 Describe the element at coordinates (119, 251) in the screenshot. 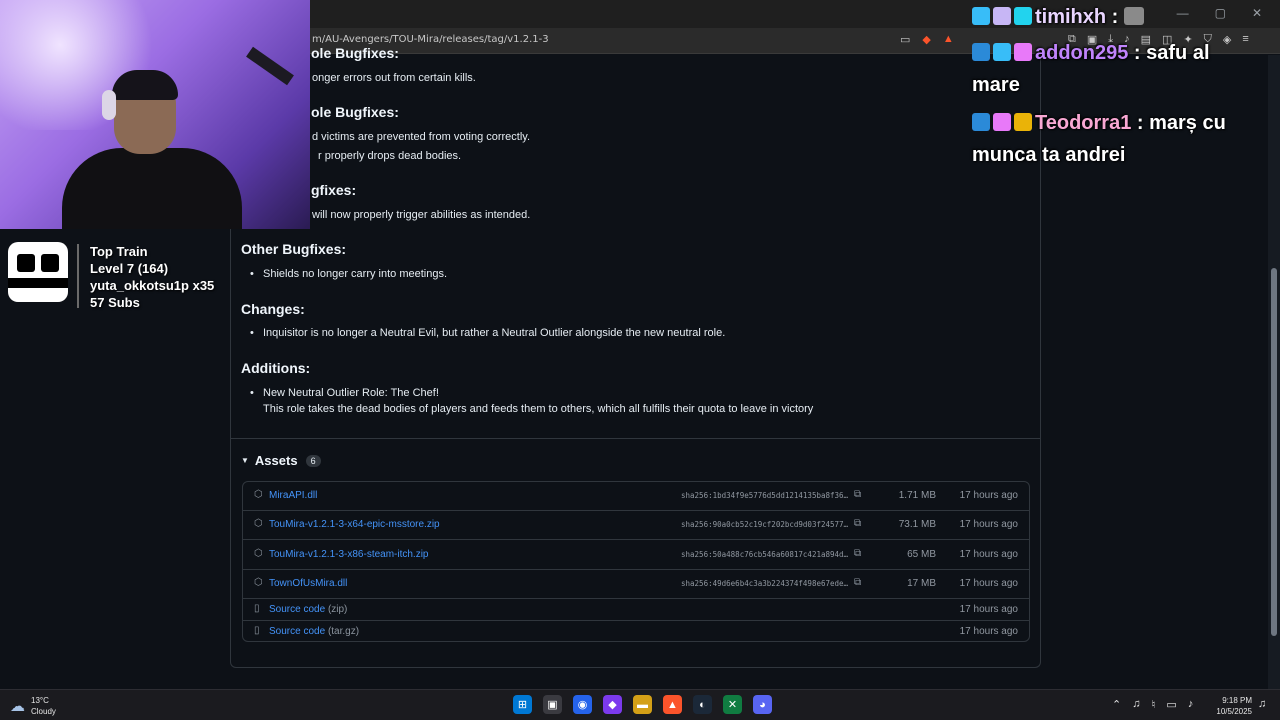

I see `train-title: Top Train` at that location.